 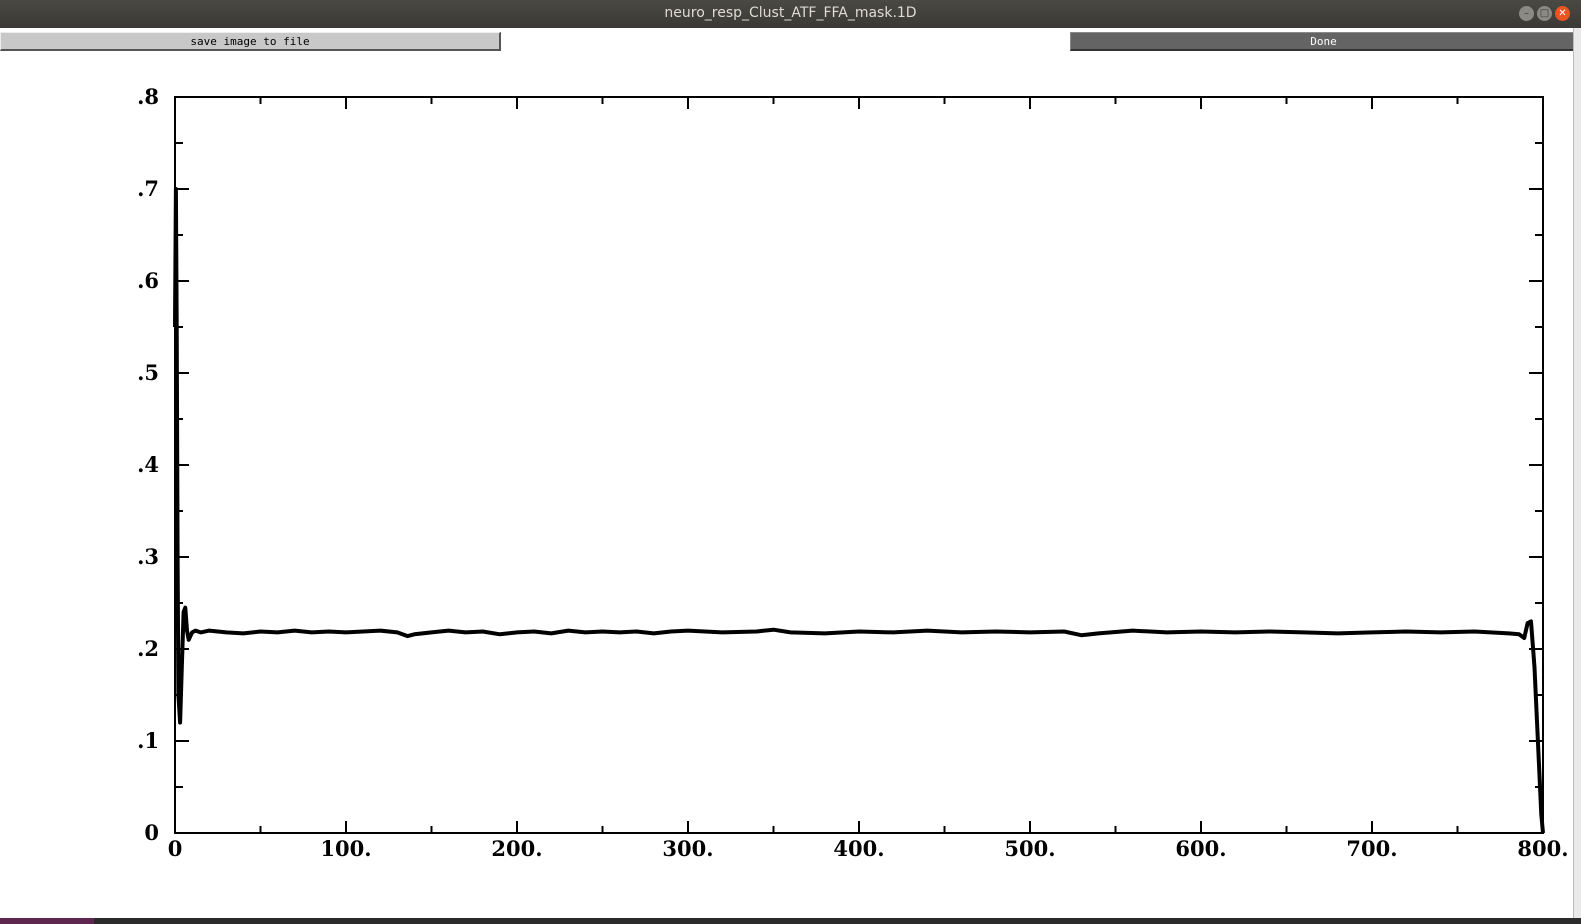 What do you see at coordinates (148, 188) in the screenshot?
I see `y-tick-label: .7` at bounding box center [148, 188].